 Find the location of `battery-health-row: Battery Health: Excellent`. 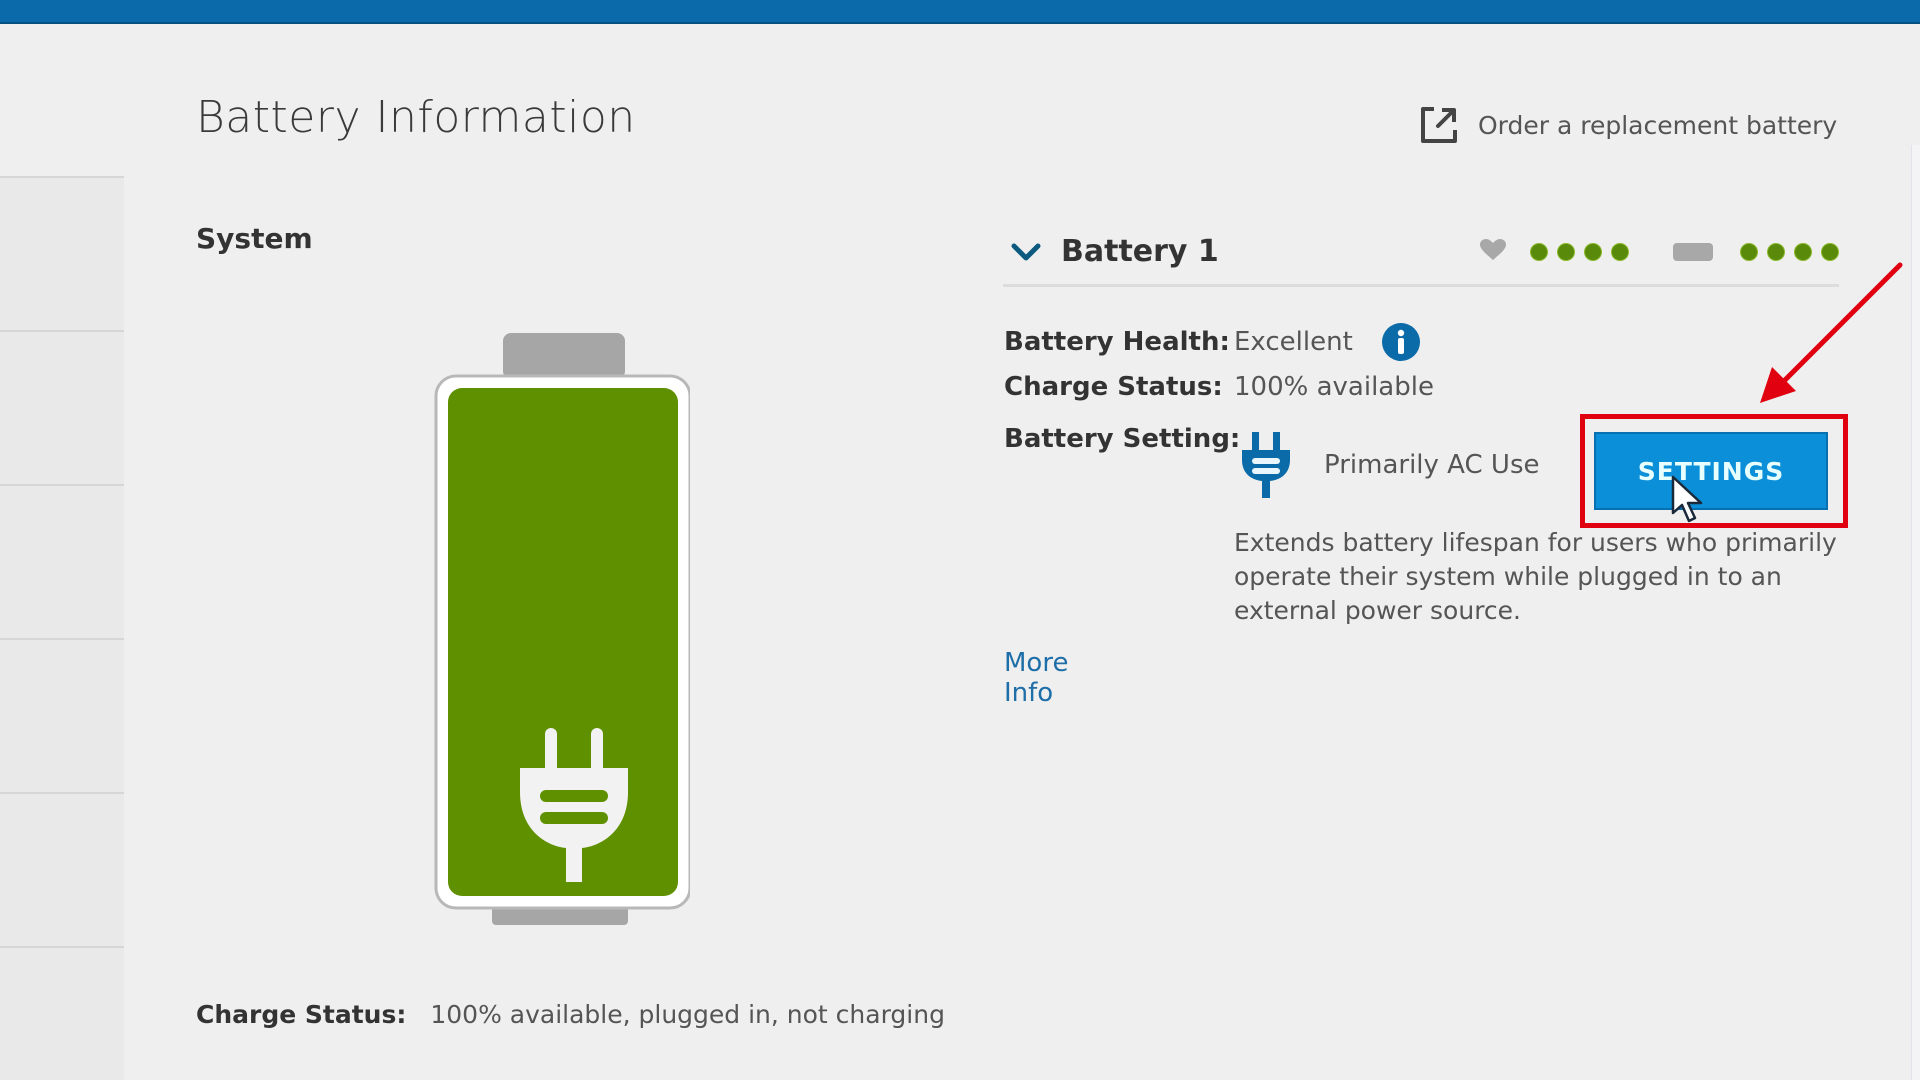

battery-health-row: Battery Health: Excellent is located at coordinates (1212, 342).